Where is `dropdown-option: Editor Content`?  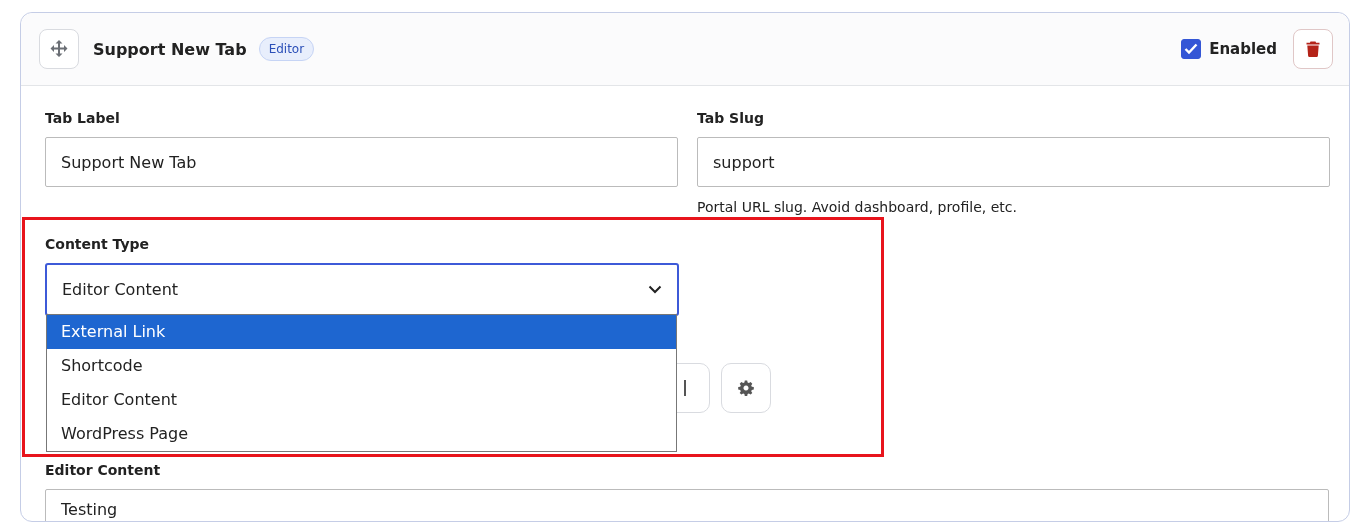
dropdown-option: Editor Content is located at coordinates (361, 400).